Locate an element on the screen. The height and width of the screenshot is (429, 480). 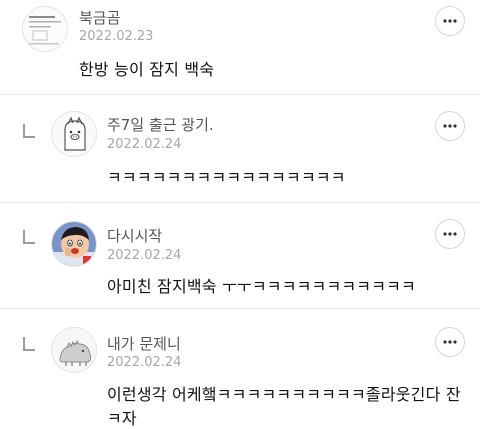
comment-text-continued: ㅋ자 is located at coordinates (122, 418).